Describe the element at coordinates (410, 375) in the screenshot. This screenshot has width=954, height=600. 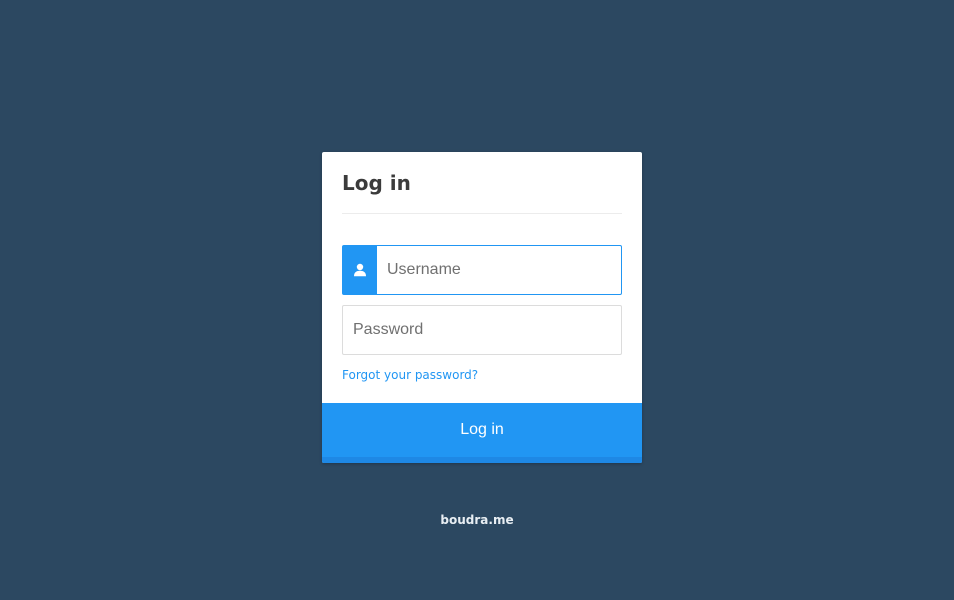
I see `forgot-password-link: Forgot your password?` at that location.